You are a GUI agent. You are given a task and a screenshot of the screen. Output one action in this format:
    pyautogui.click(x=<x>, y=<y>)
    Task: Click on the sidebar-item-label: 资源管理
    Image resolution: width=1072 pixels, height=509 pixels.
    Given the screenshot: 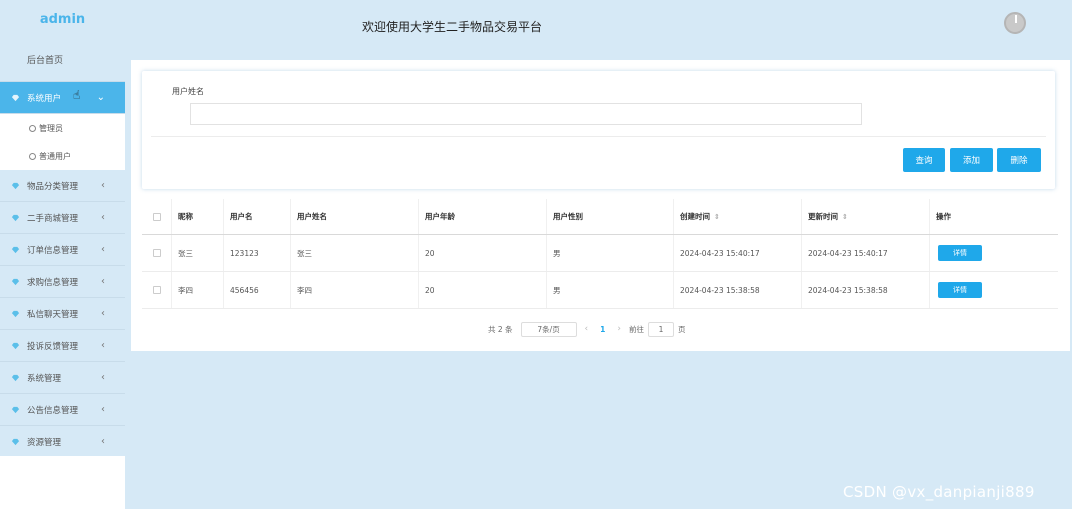 What is the action you would take?
    pyautogui.click(x=44, y=442)
    